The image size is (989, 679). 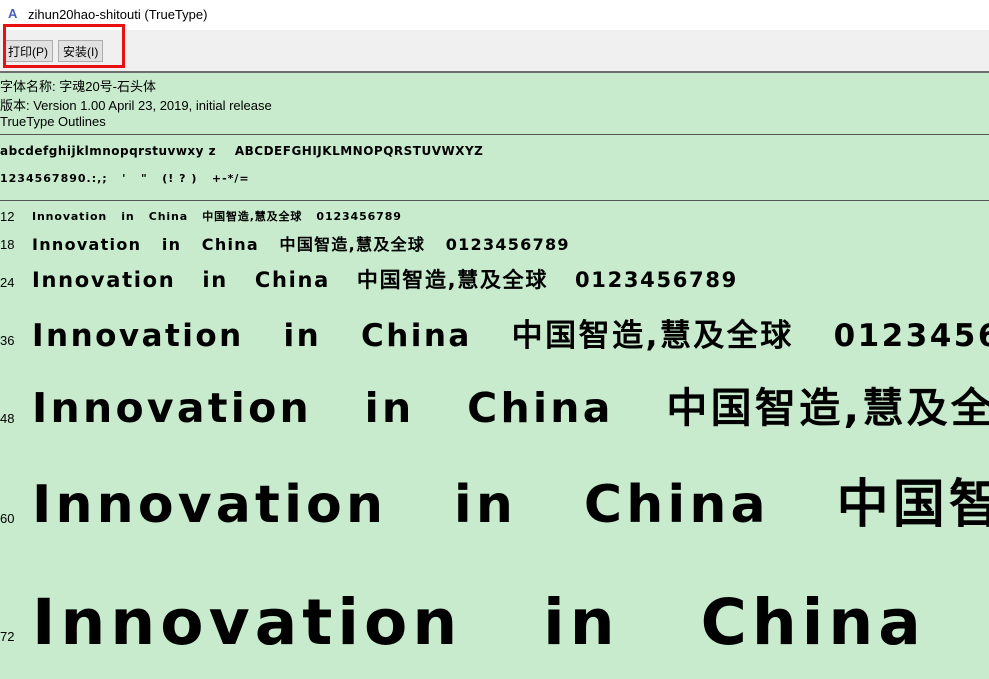 I want to click on size-label: 72, so click(x=7, y=636).